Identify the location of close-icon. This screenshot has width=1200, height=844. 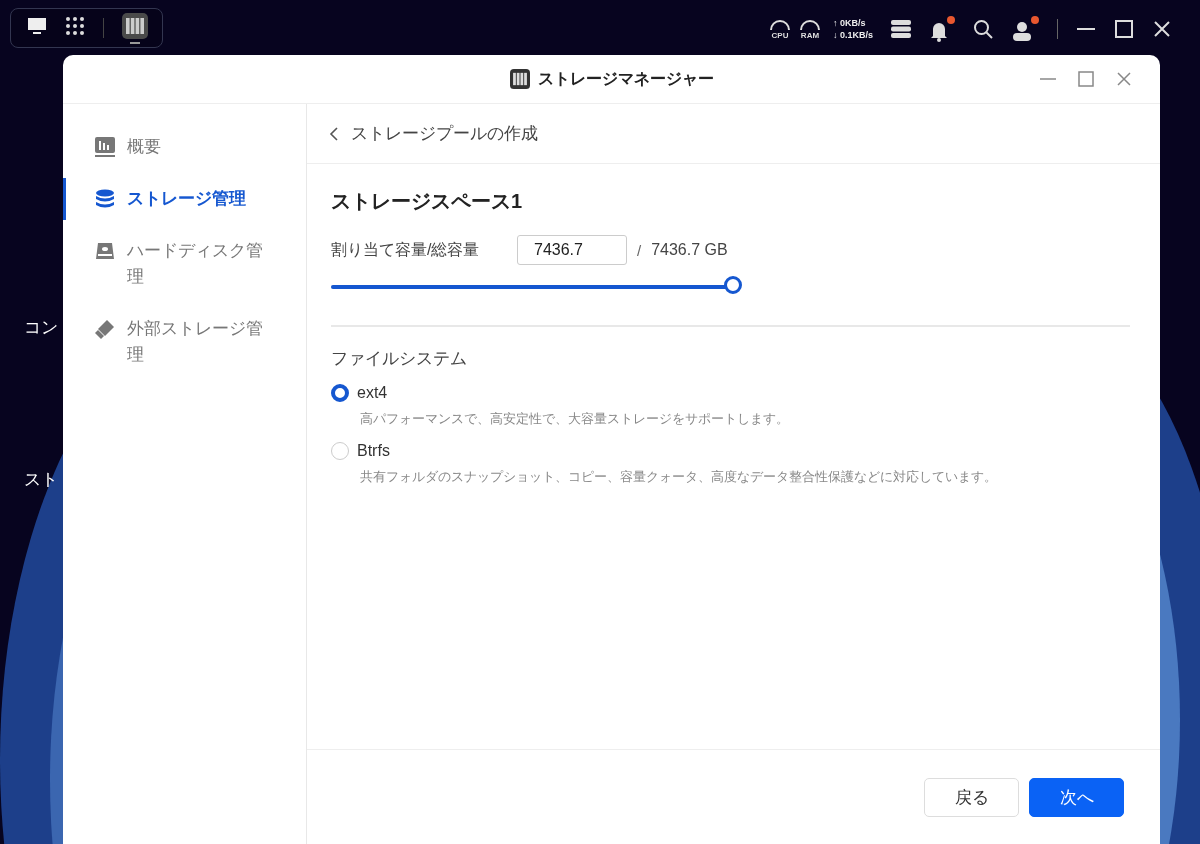
(1162, 29).